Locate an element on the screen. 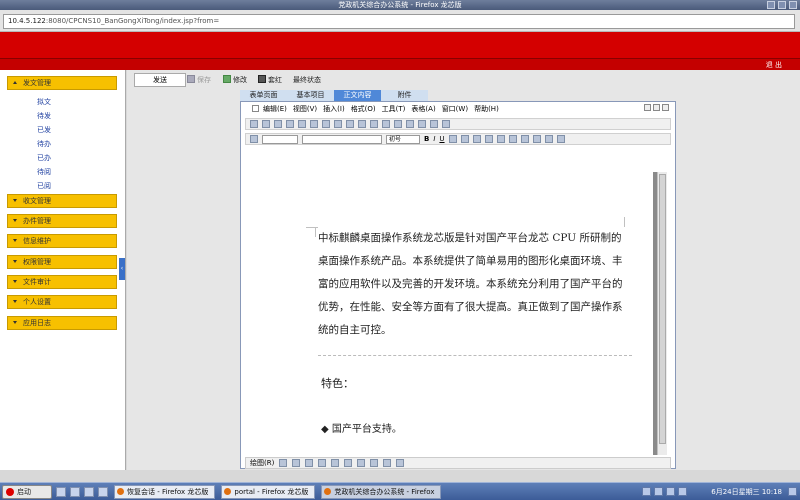  line-icon is located at coordinates (296, 463).